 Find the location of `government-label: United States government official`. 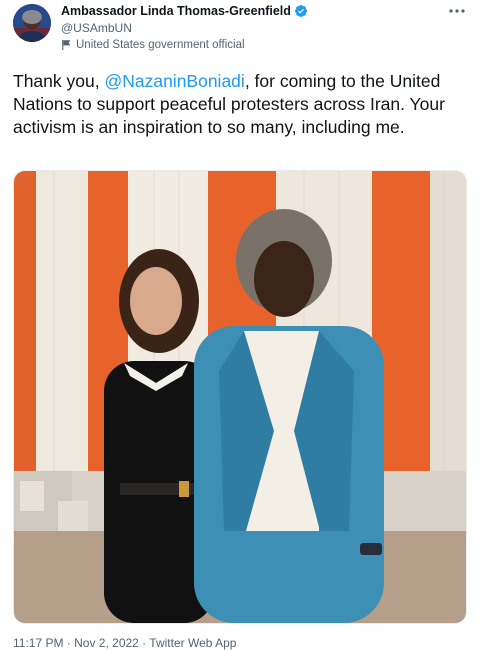

government-label: United States government official is located at coordinates (153, 45).